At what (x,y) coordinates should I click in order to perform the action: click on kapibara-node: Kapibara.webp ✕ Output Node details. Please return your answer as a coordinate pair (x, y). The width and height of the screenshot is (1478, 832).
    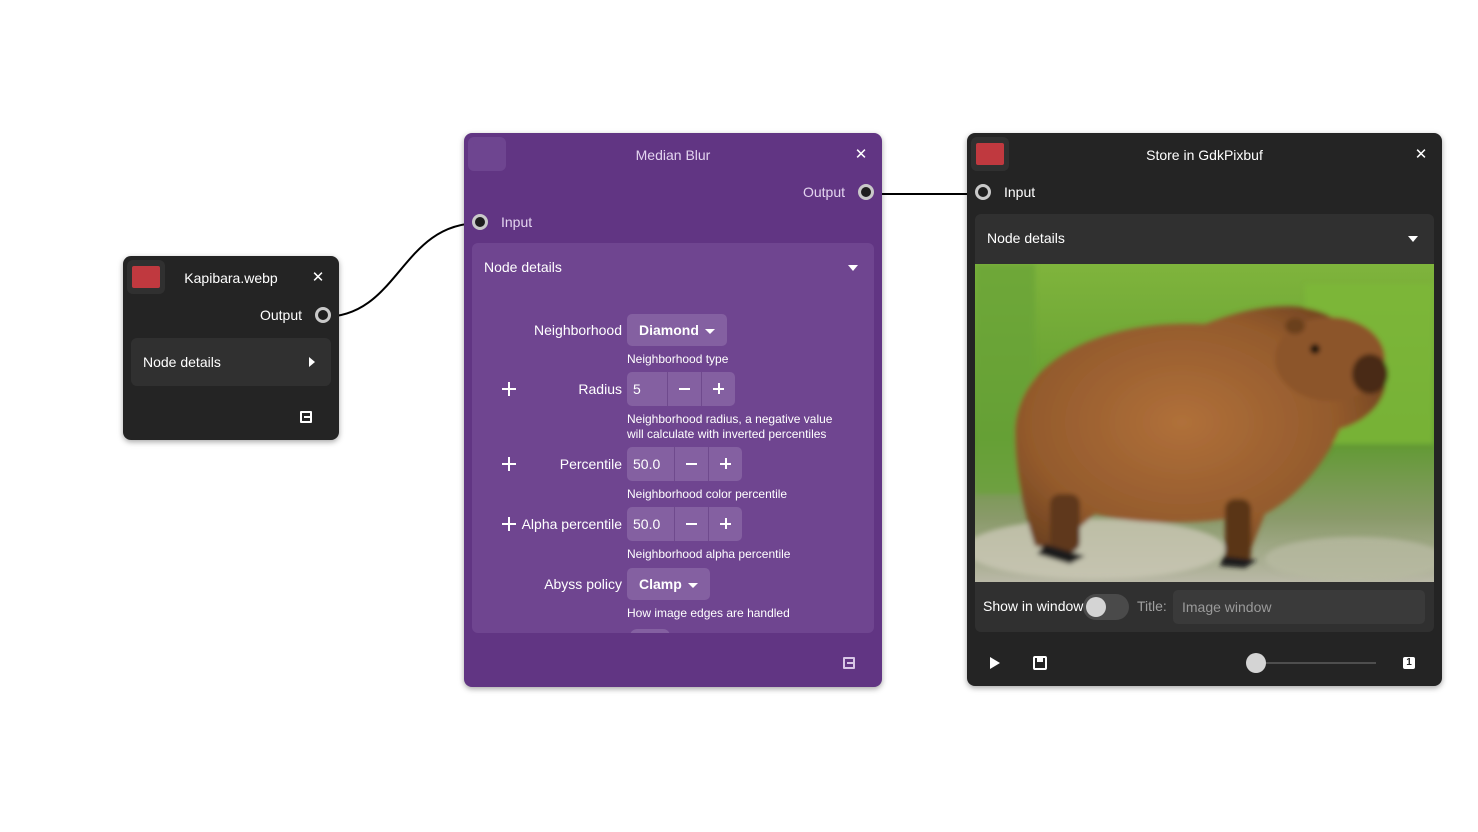
    Looking at the image, I should click on (231, 348).